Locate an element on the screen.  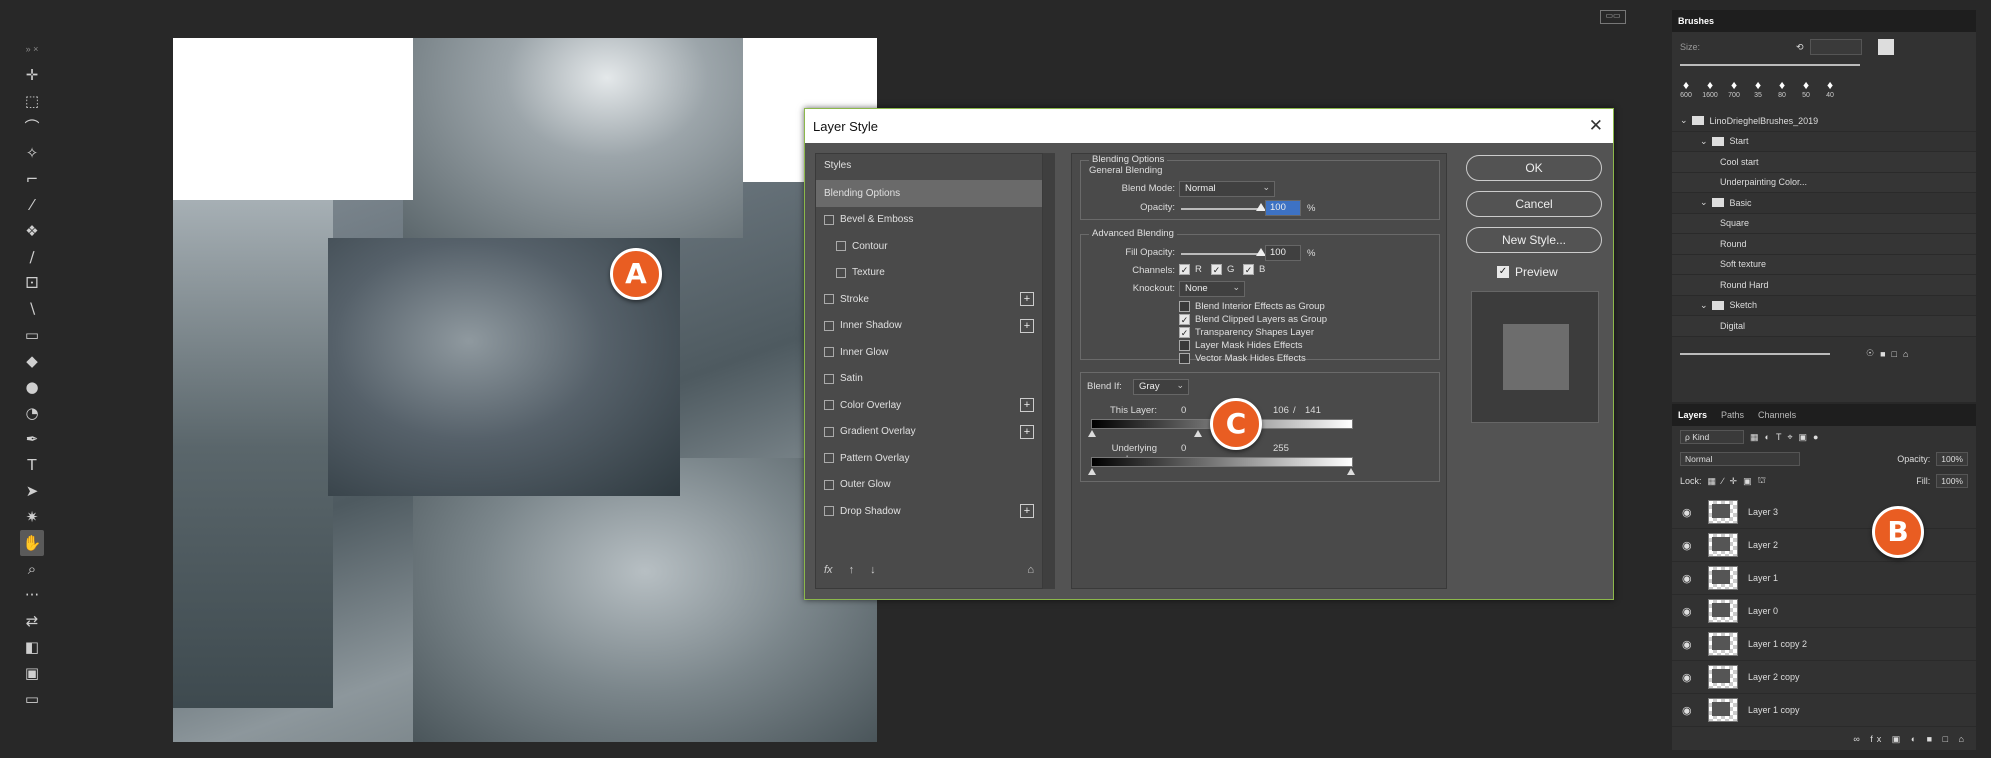
size-slider is located at coordinates (1770, 65).